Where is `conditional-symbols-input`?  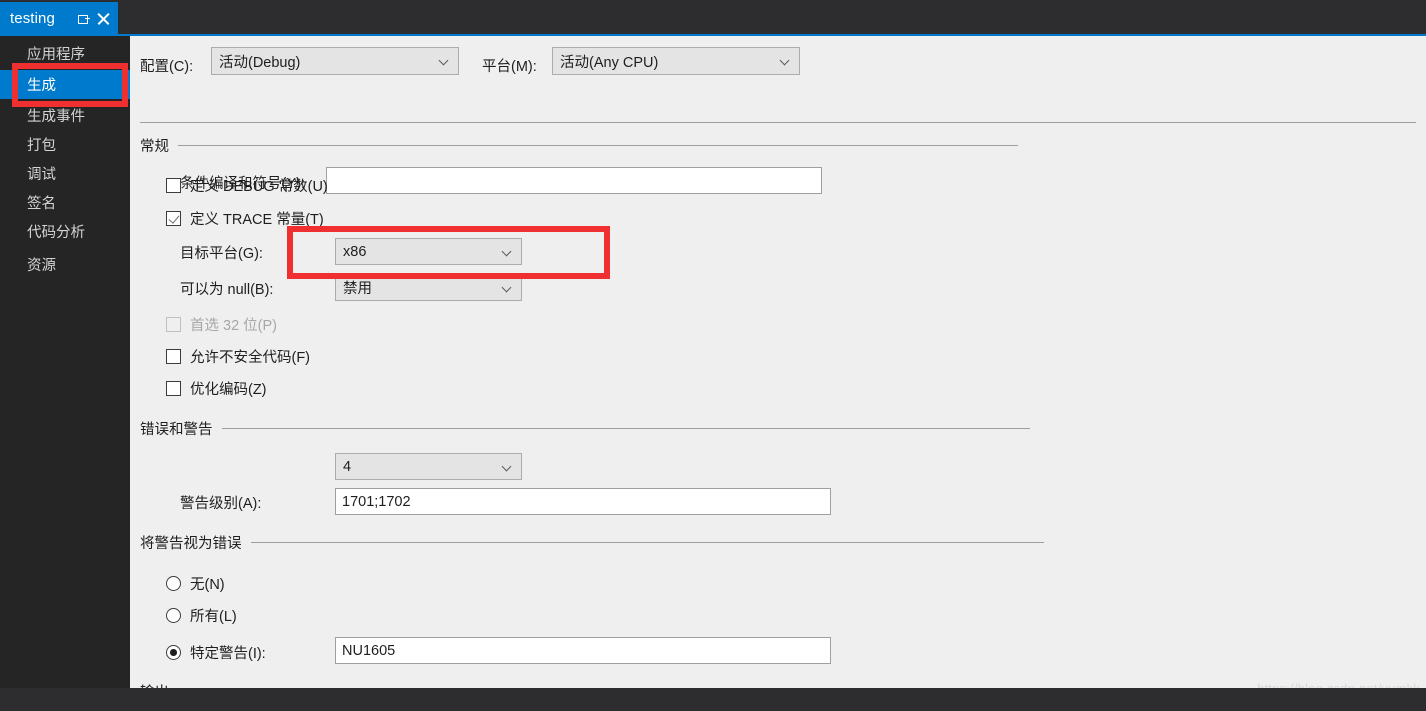
conditional-symbols-input is located at coordinates (574, 180).